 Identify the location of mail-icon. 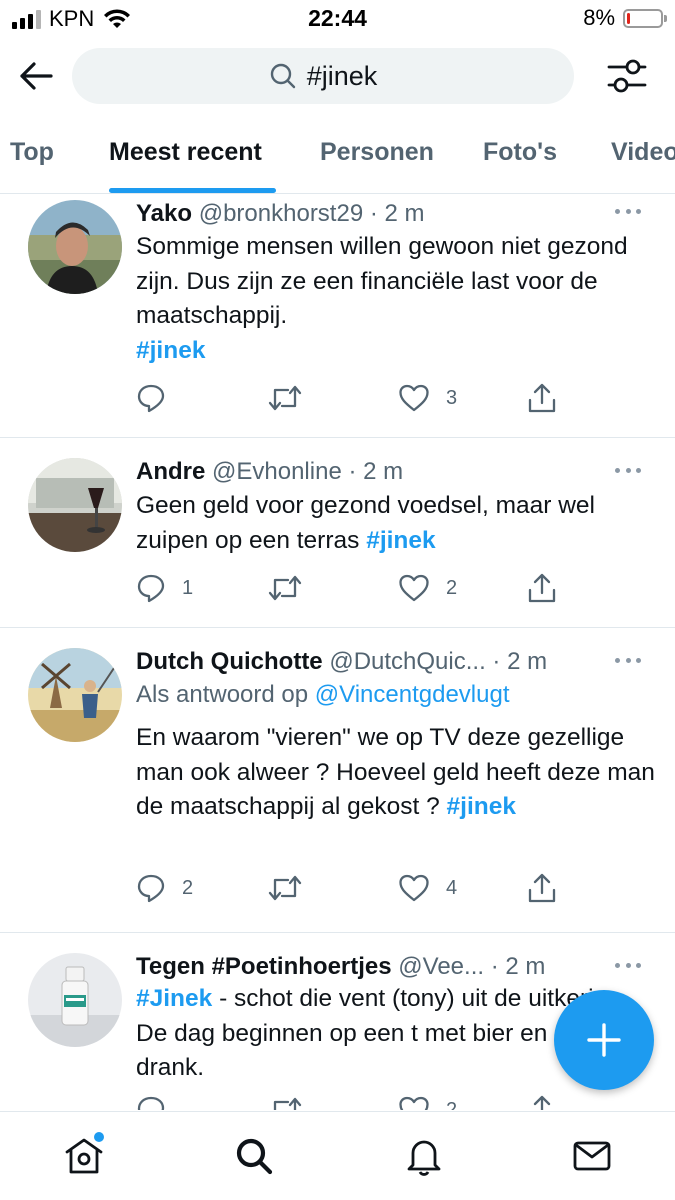
(592, 1156).